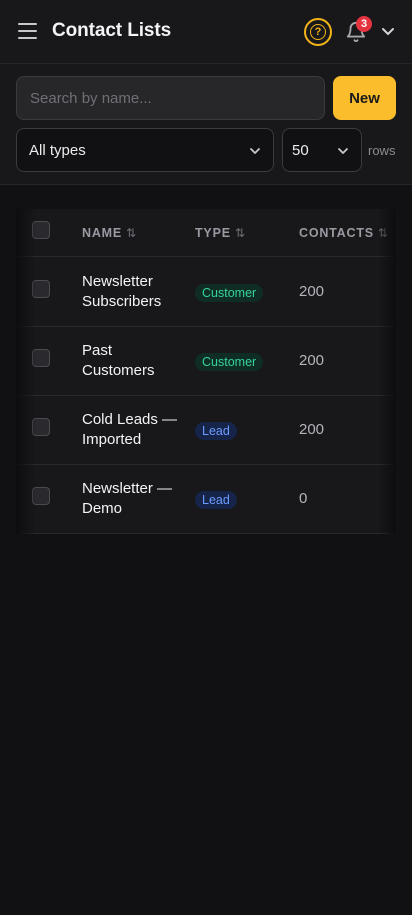 This screenshot has width=412, height=915. I want to click on menu-icon, so click(28, 32).